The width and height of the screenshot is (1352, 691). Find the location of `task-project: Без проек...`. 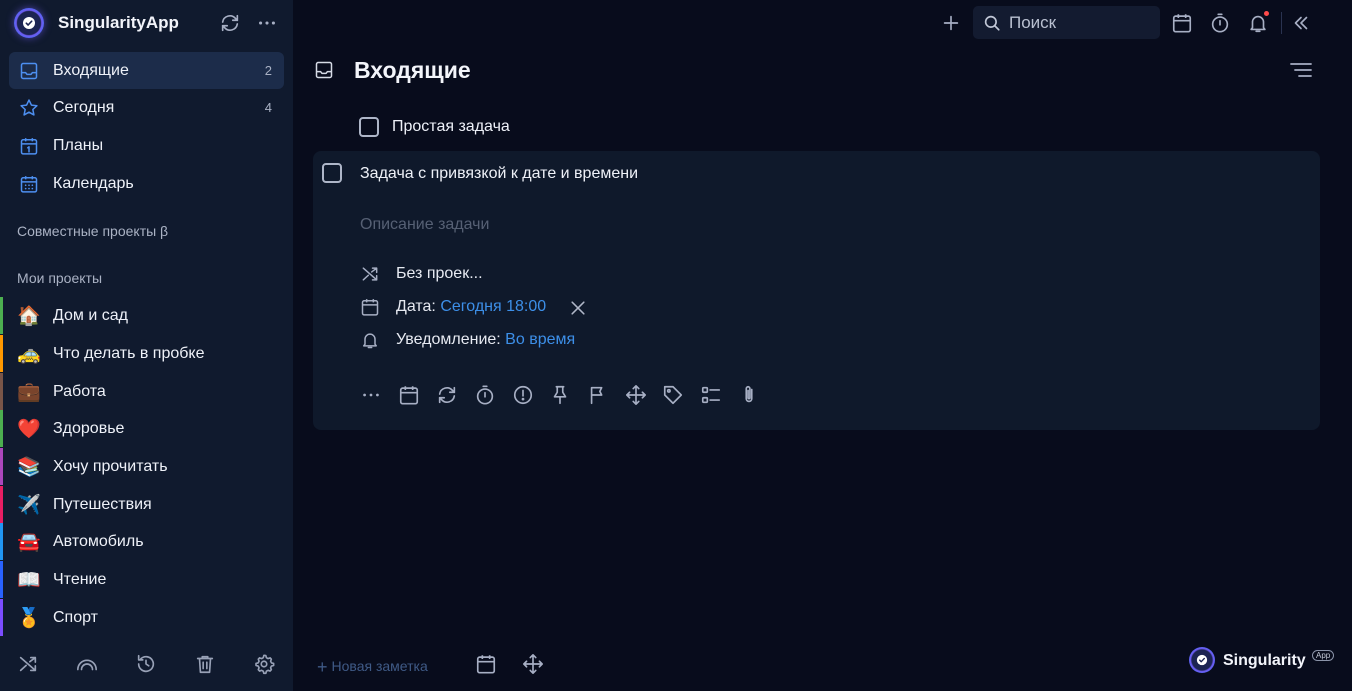

task-project: Без проек... is located at coordinates (439, 274).